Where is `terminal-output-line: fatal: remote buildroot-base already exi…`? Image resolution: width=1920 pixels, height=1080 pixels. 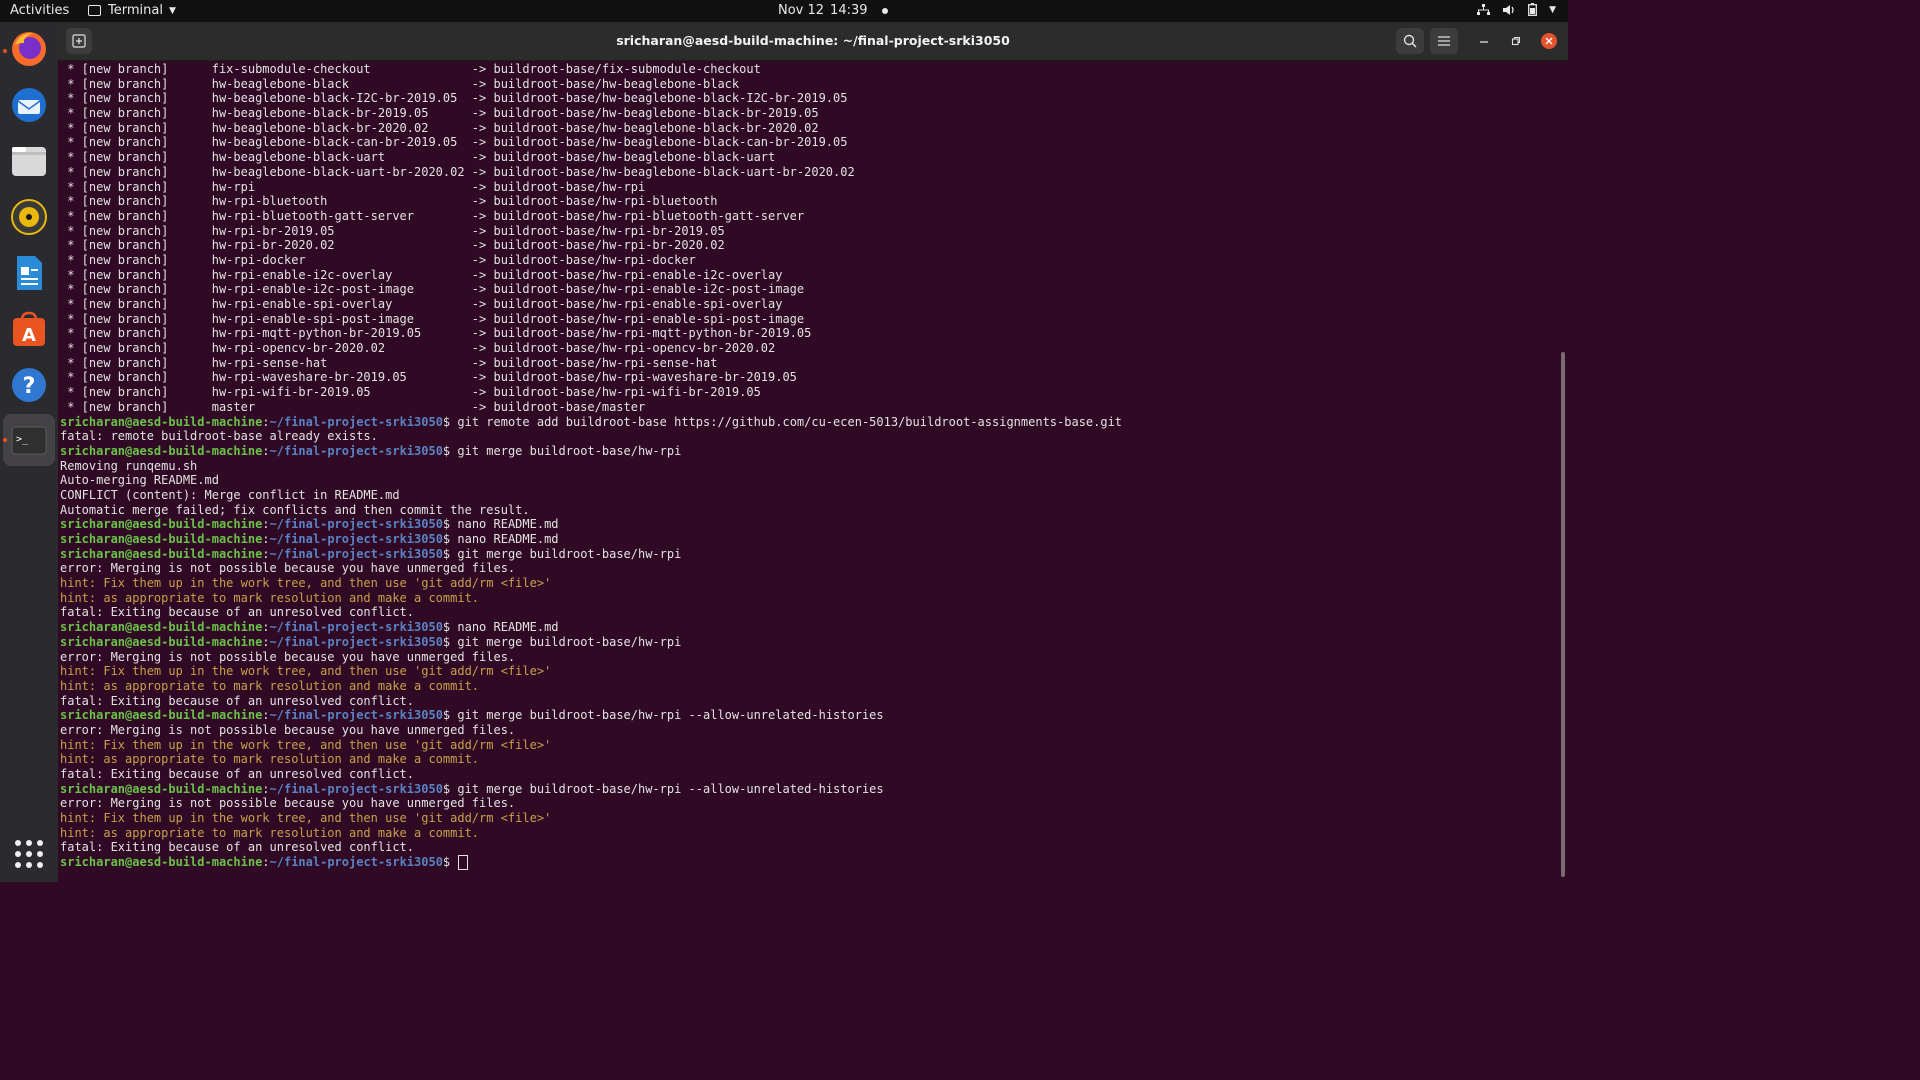 terminal-output-line: fatal: remote buildroot-base already exi… is located at coordinates (808, 436).